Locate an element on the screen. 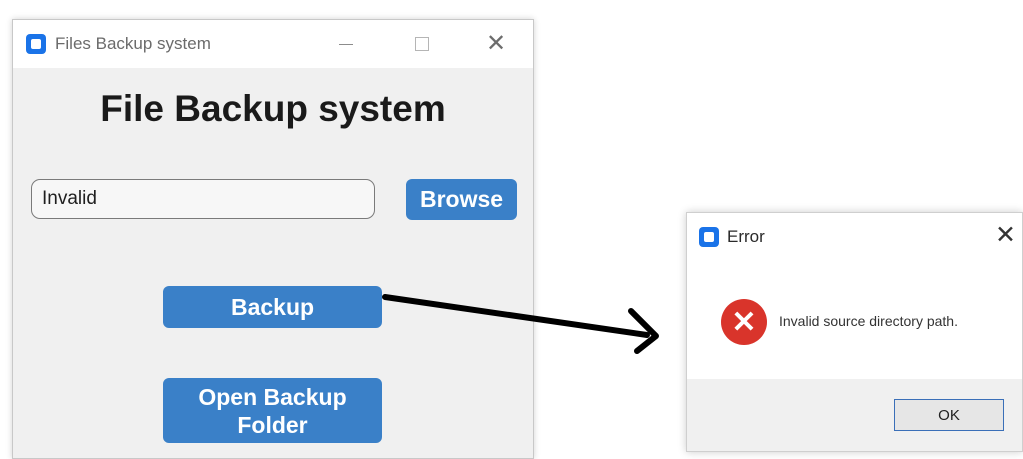  minimize-button is located at coordinates (346, 44).